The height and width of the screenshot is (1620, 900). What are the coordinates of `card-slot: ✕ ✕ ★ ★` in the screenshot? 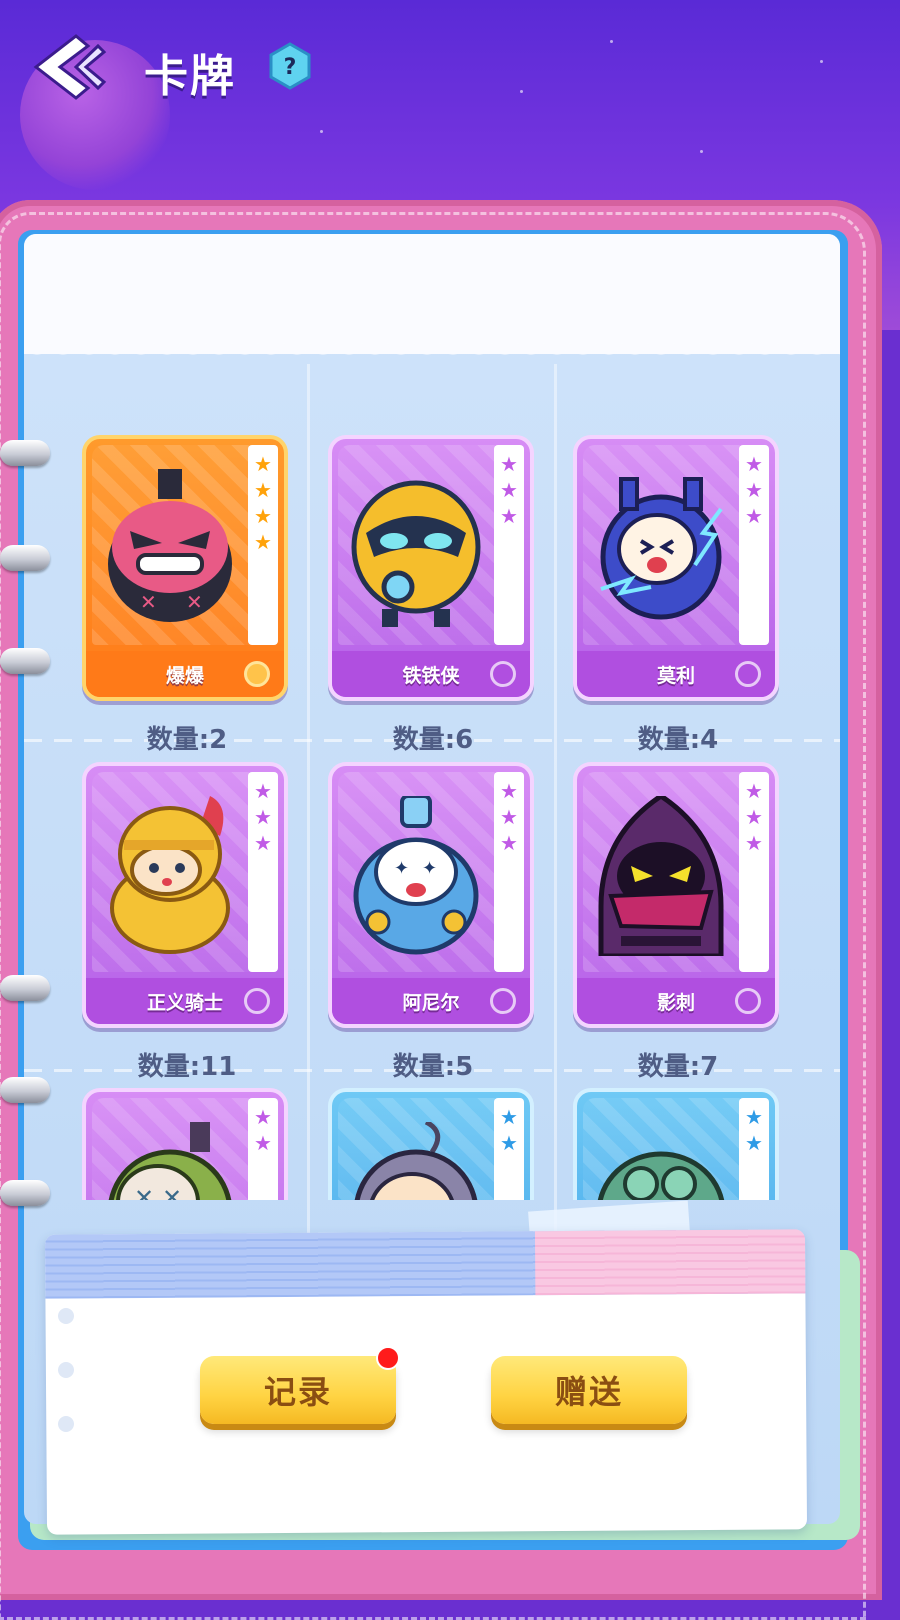 It's located at (187, 1144).